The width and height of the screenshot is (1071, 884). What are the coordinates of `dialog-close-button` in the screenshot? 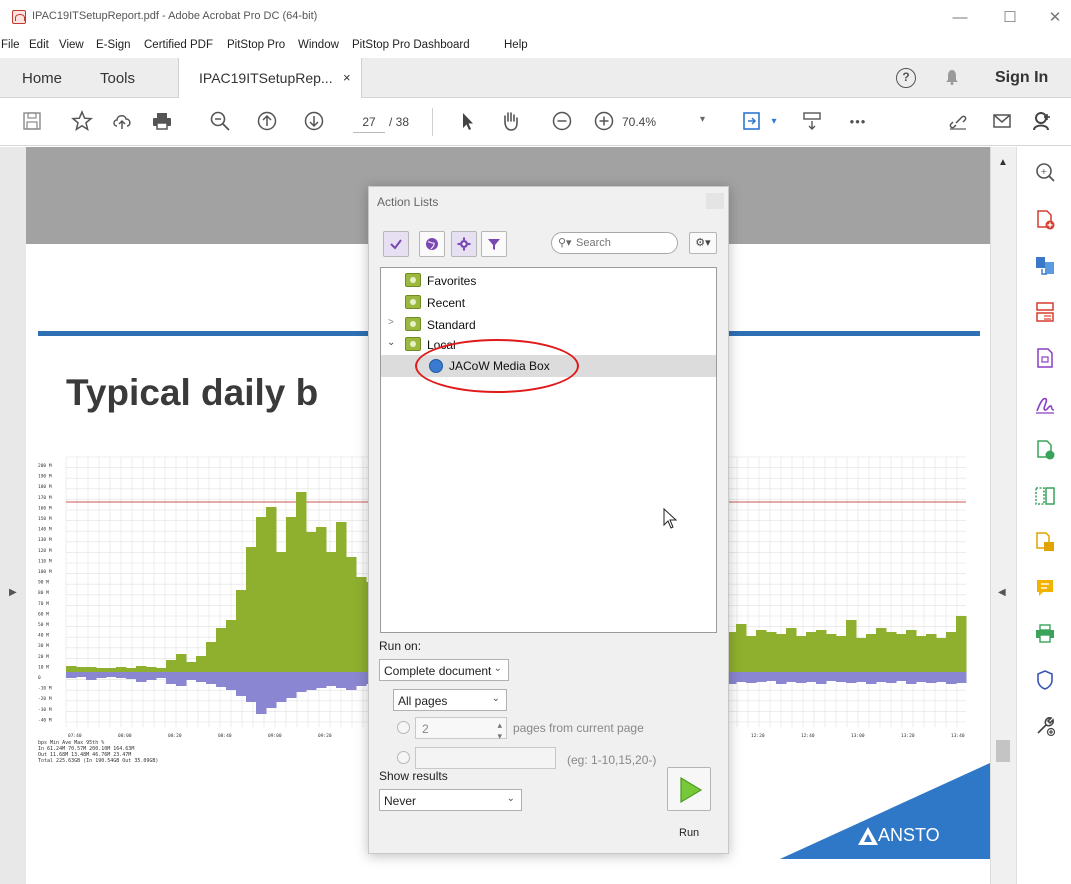 It's located at (715, 201).